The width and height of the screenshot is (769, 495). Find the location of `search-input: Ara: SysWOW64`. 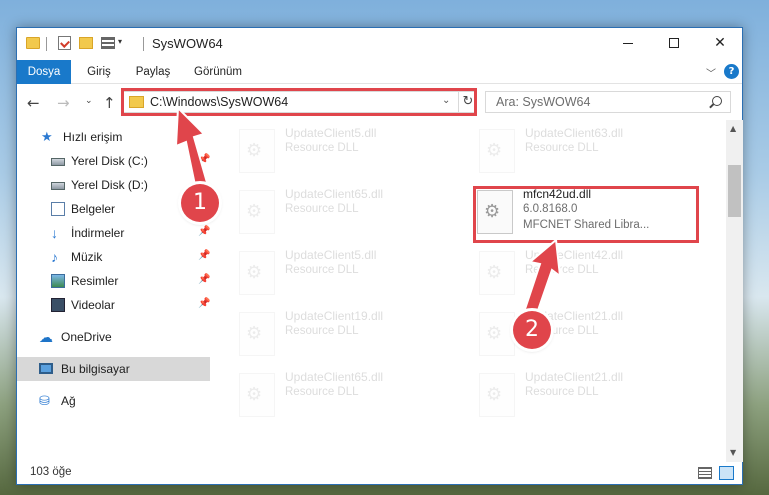

search-input: Ara: SysWOW64 is located at coordinates (608, 102).